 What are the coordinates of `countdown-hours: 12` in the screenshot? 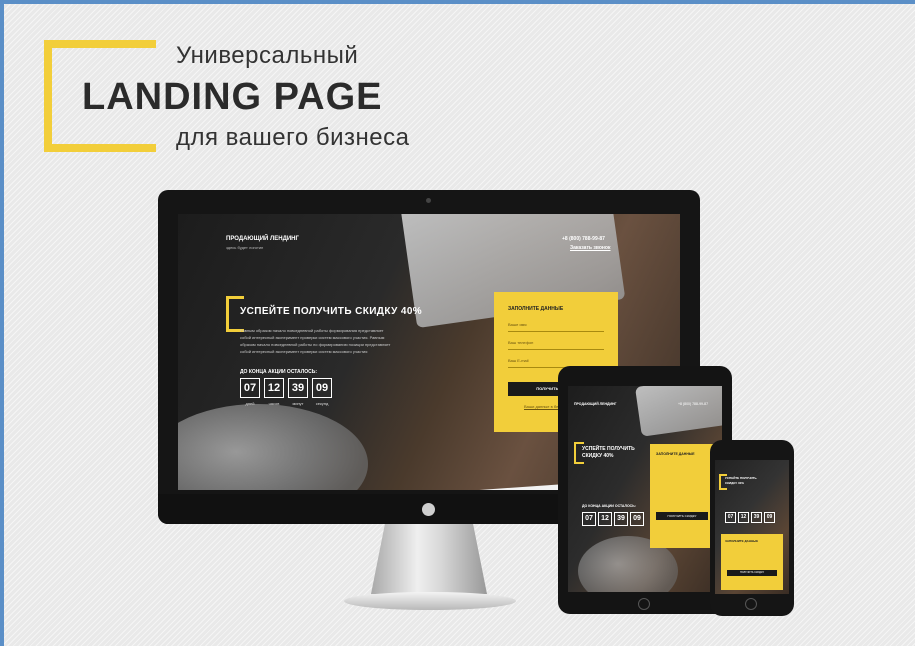 It's located at (274, 388).